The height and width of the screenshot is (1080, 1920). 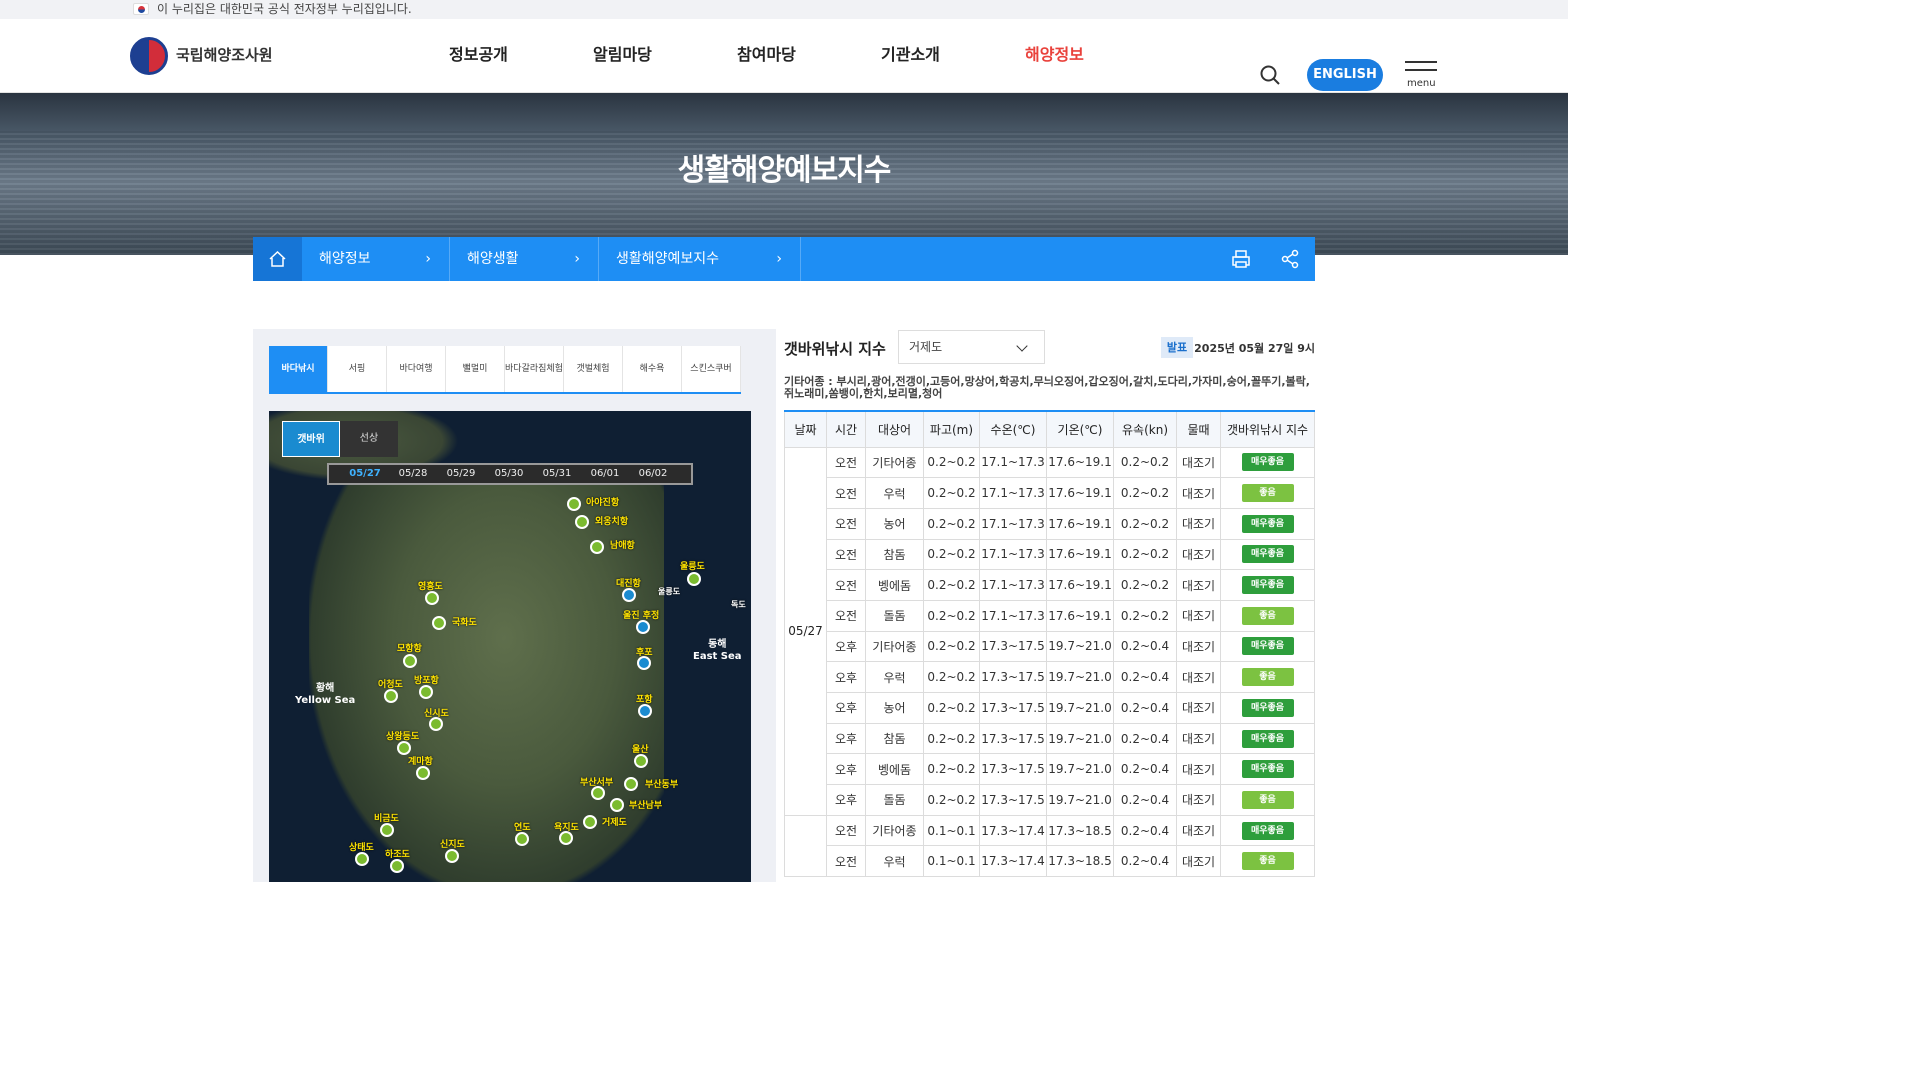 What do you see at coordinates (1145, 830) in the screenshot?
I see `table-cell: 0.2~0.4` at bounding box center [1145, 830].